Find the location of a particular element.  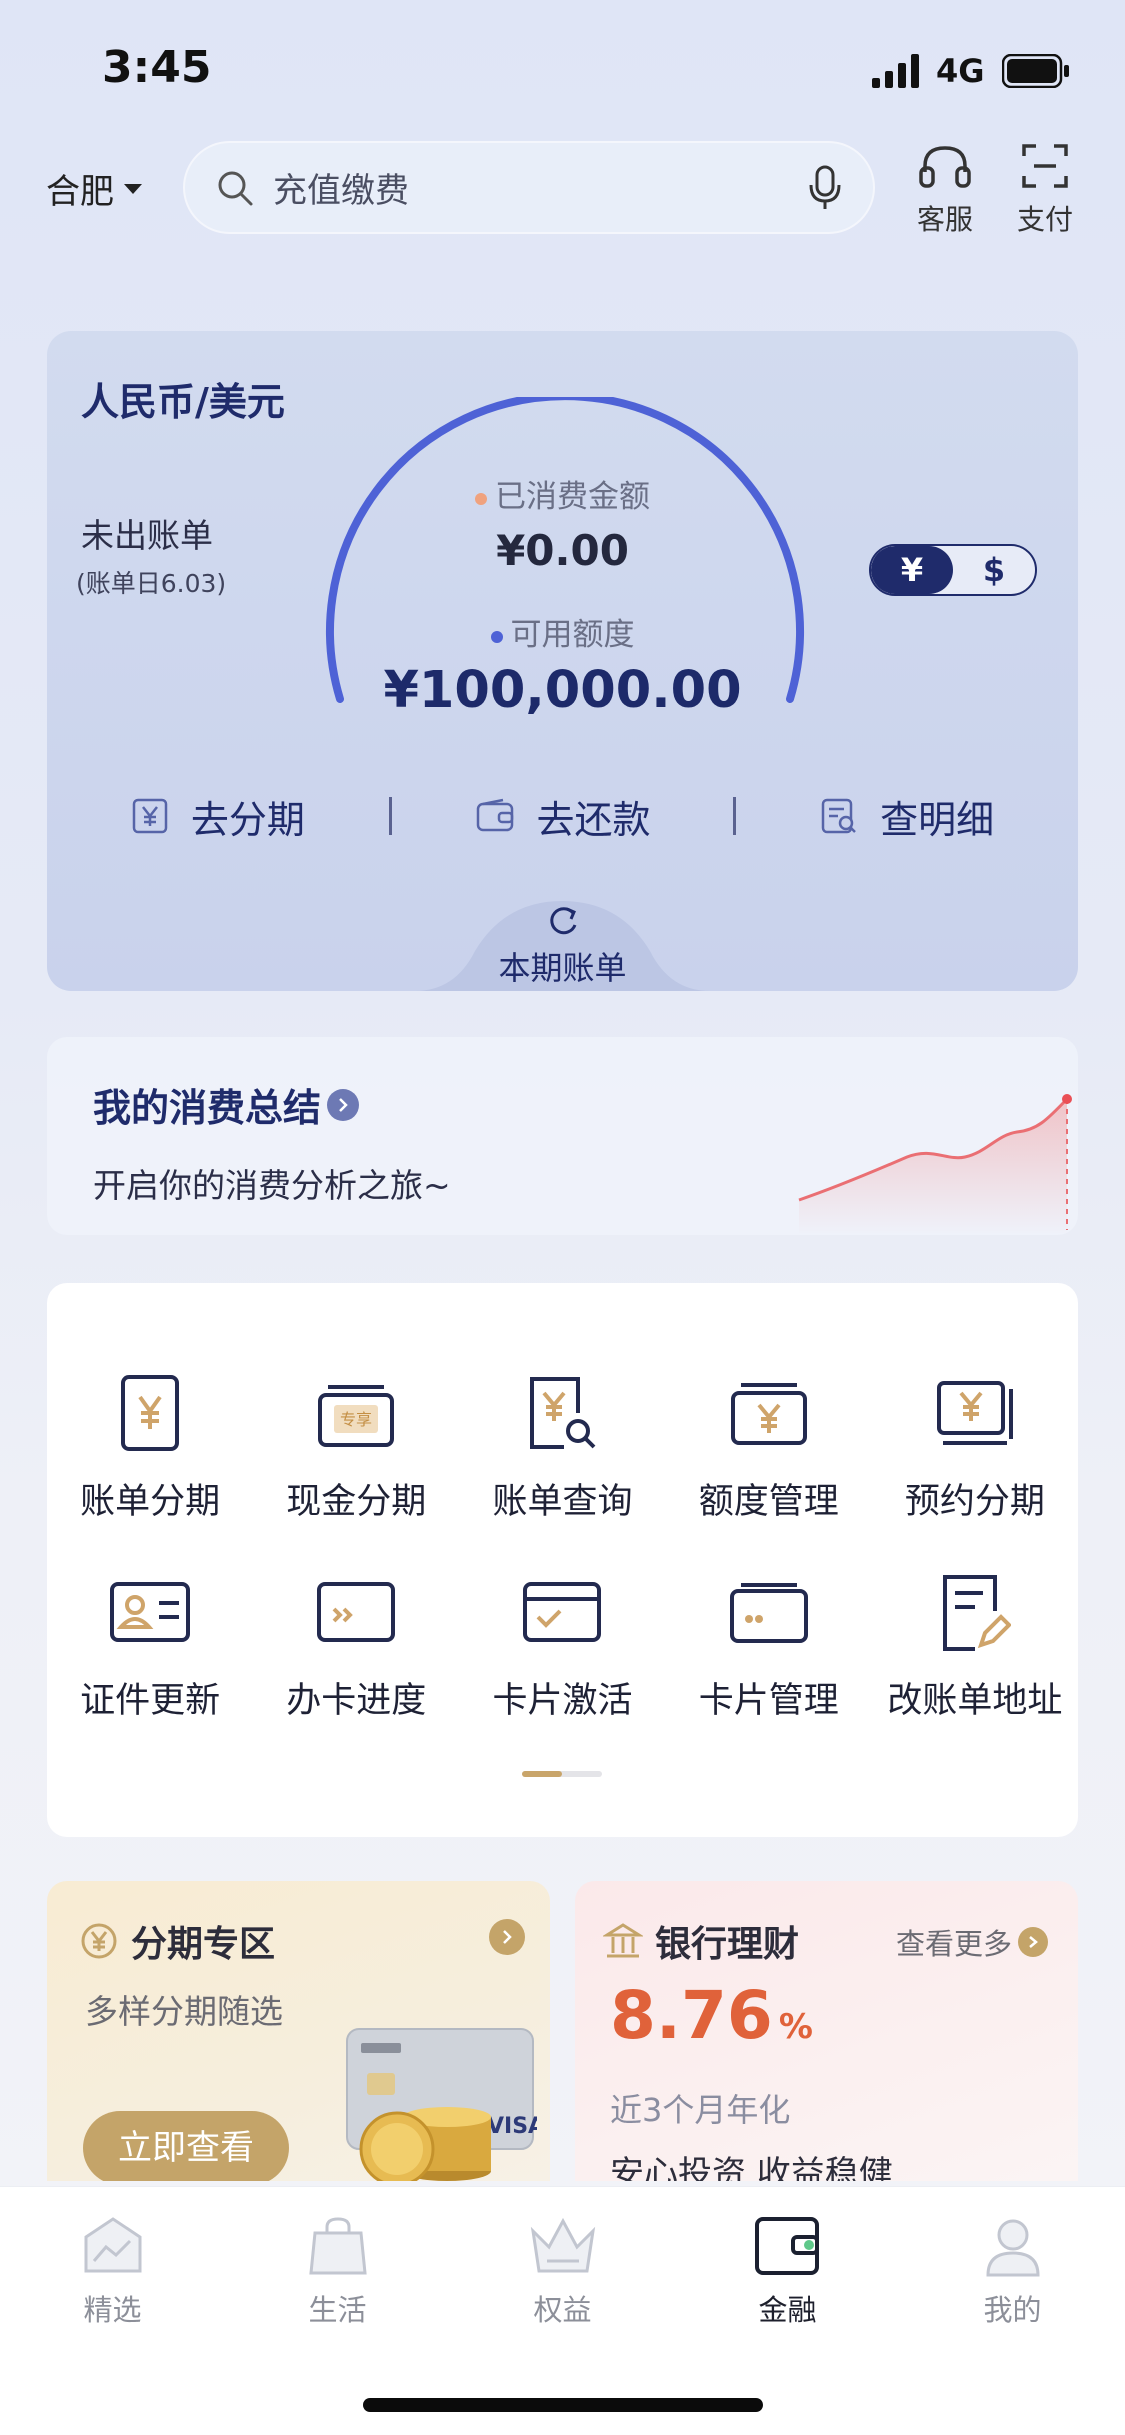

yield-rate: 8.76% is located at coordinates (711, 2015).